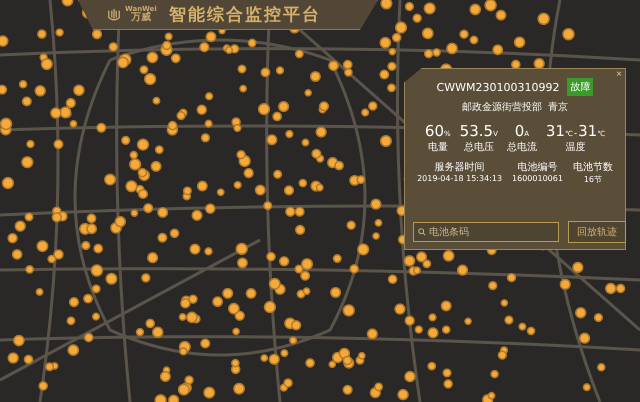  I want to click on metric-label: 温度, so click(575, 147).